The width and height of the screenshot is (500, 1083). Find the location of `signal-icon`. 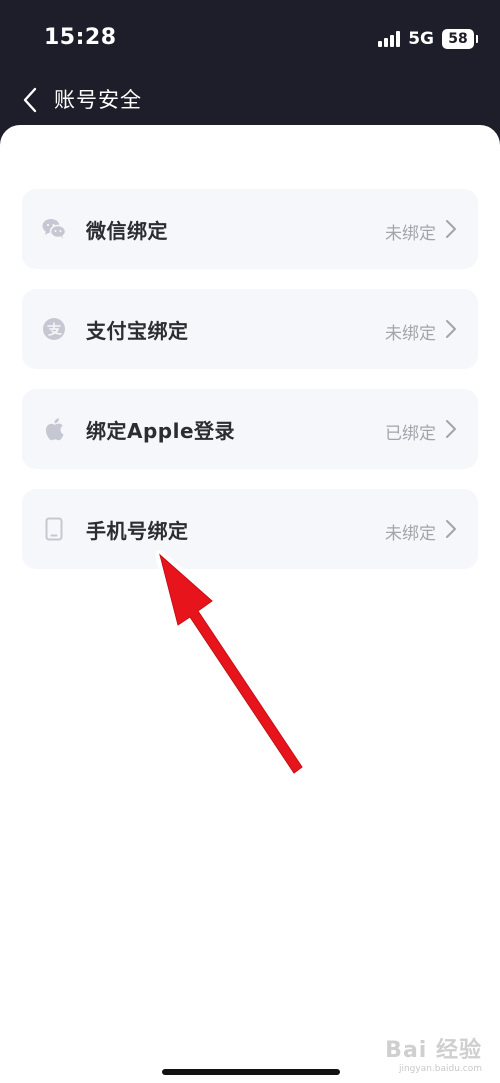

signal-icon is located at coordinates (389, 39).